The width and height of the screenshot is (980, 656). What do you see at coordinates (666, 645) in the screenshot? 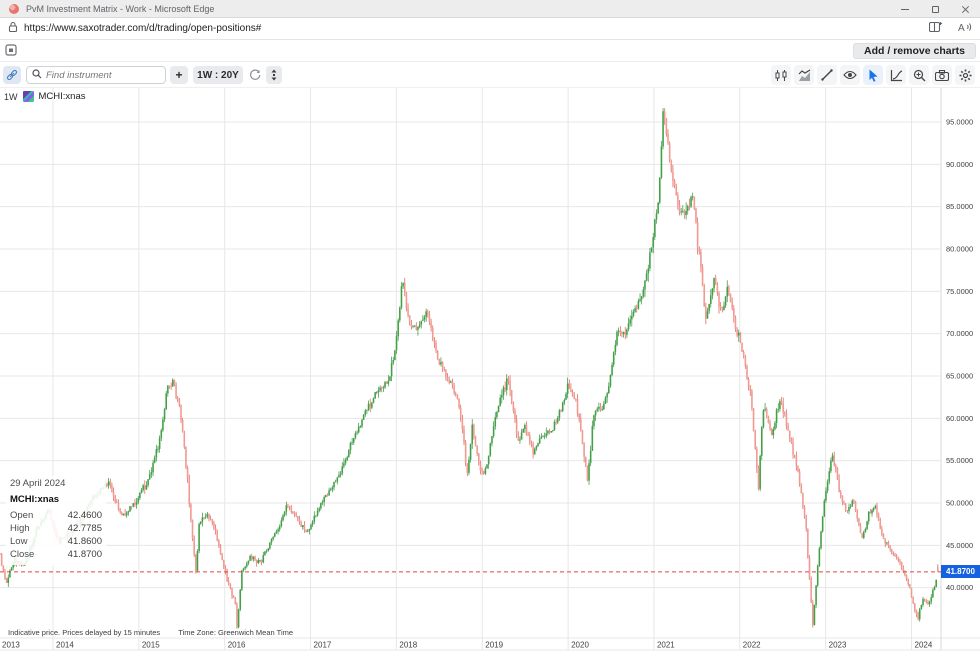
I see `svg-text: 2021` at bounding box center [666, 645].